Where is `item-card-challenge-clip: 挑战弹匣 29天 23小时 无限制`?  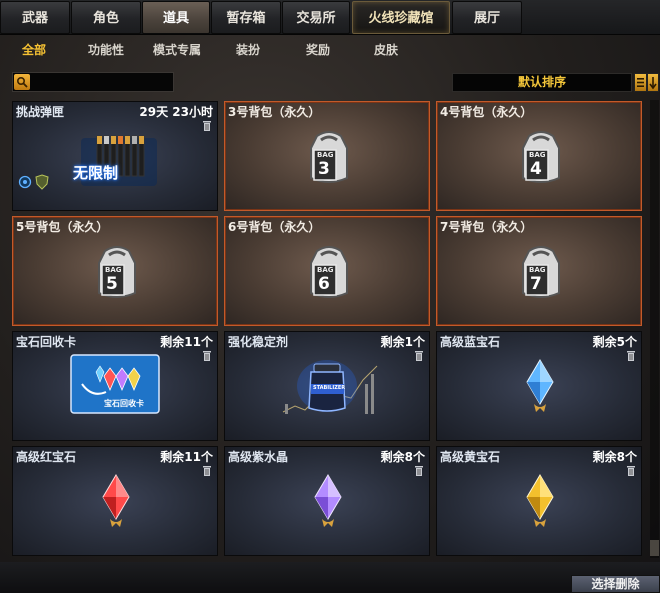
item-card-challenge-clip: 挑战弹匣 29天 23小时 无限制 is located at coordinates (115, 156).